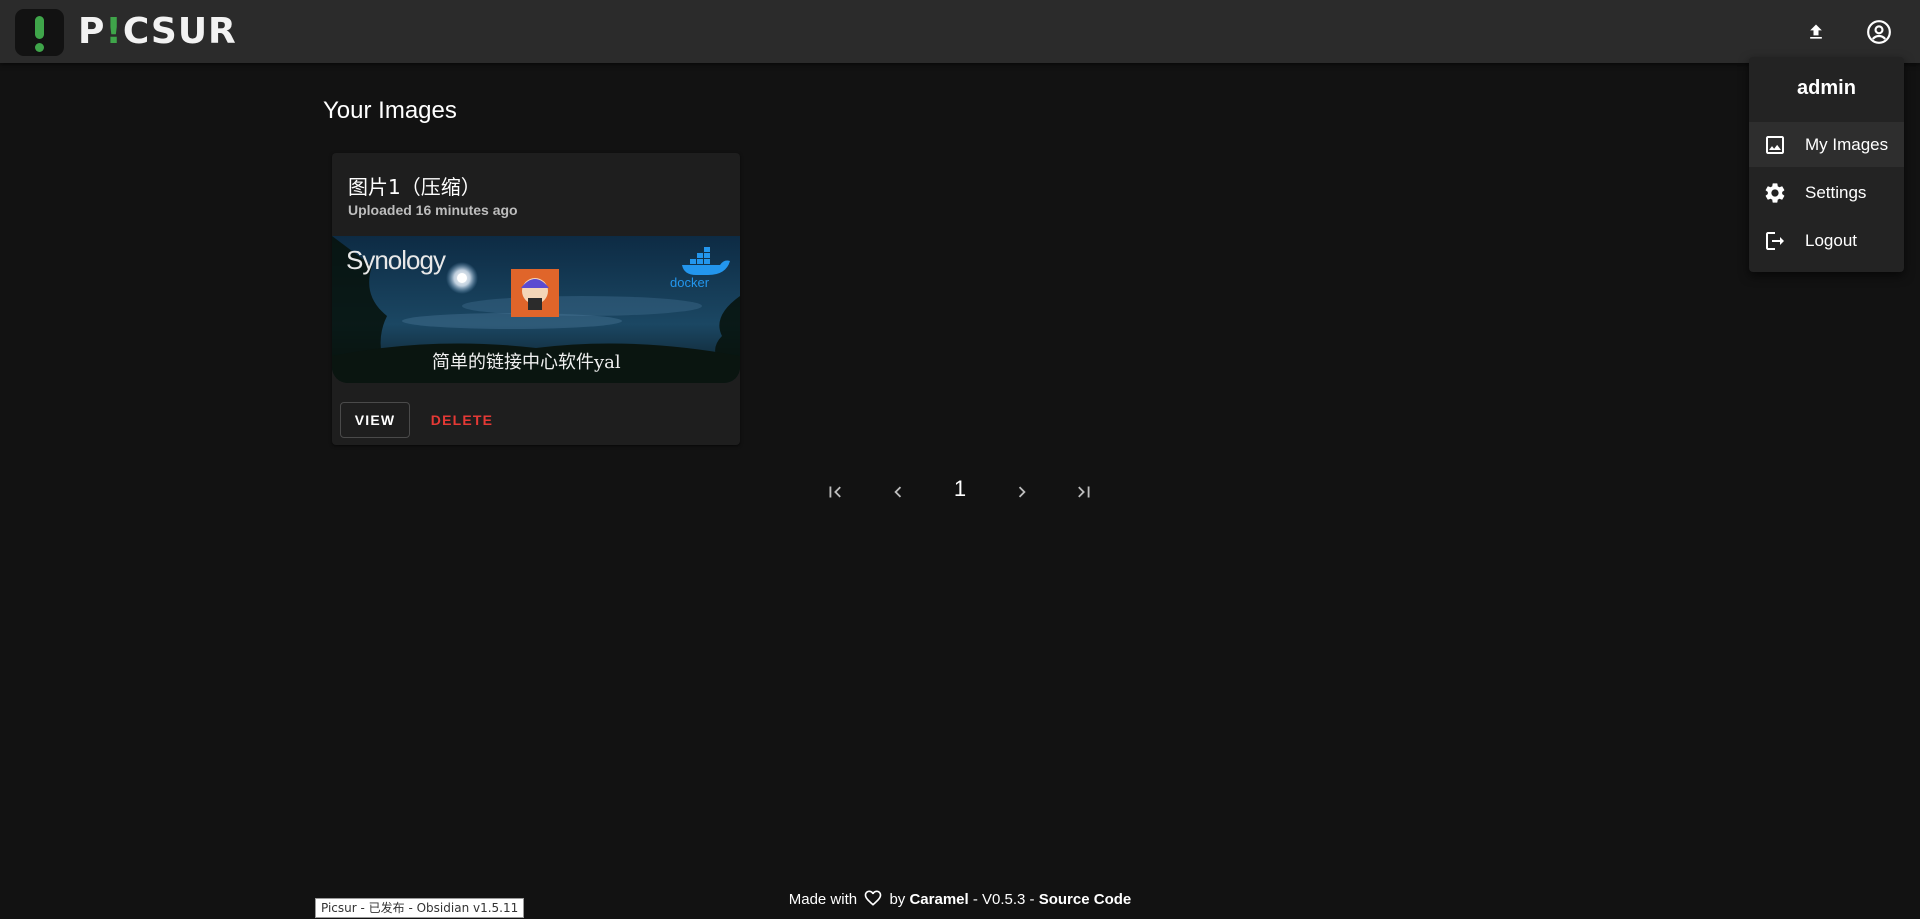 This screenshot has width=1920, height=919. I want to click on thumbnail-brand: Synology, so click(396, 260).